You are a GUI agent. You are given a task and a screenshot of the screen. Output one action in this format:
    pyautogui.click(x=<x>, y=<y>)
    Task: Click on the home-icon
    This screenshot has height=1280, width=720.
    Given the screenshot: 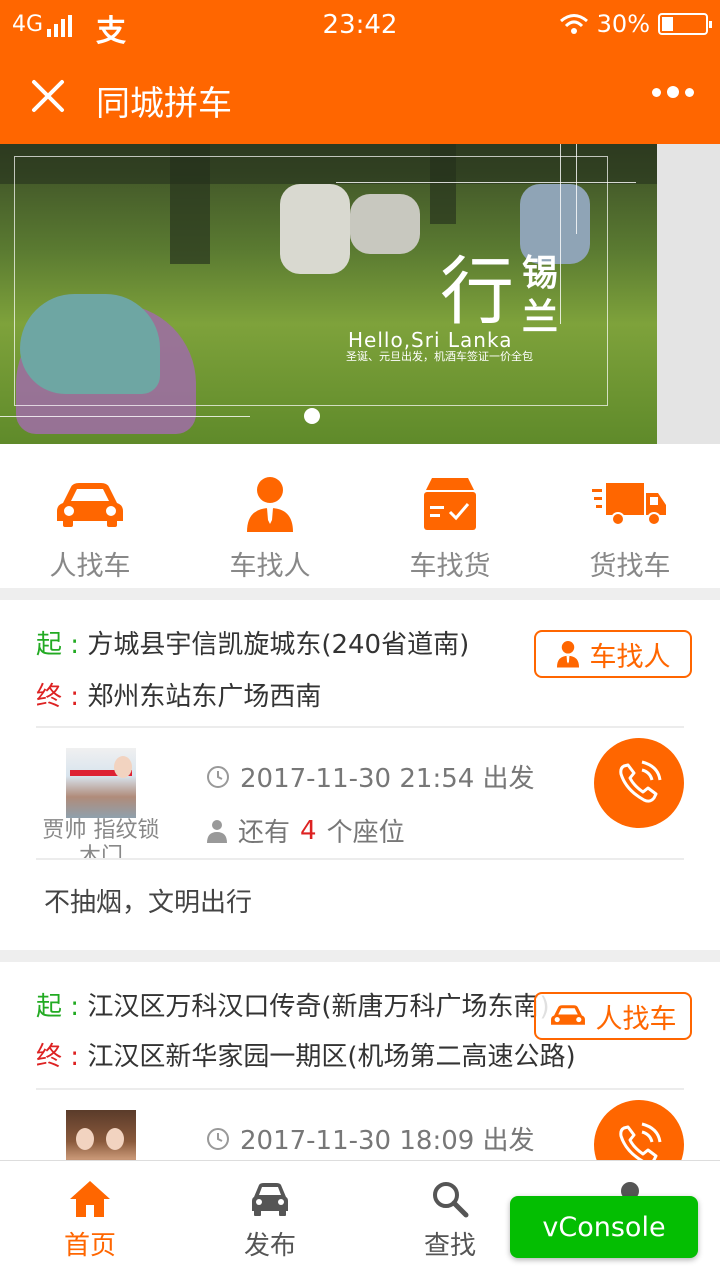 What is the action you would take?
    pyautogui.click(x=90, y=1199)
    